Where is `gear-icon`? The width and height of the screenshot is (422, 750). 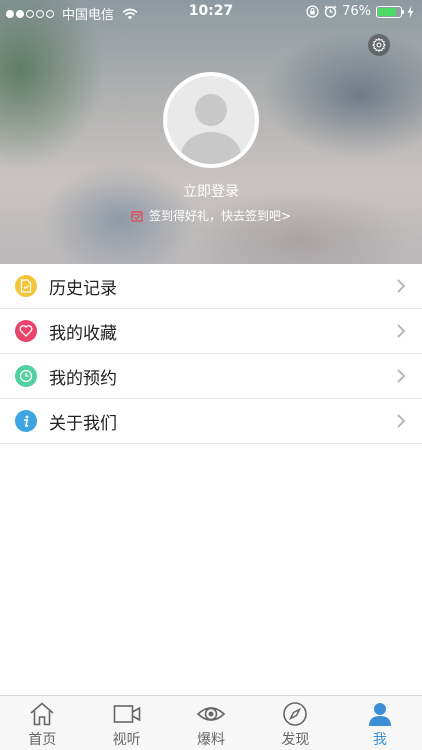
gear-icon is located at coordinates (379, 45).